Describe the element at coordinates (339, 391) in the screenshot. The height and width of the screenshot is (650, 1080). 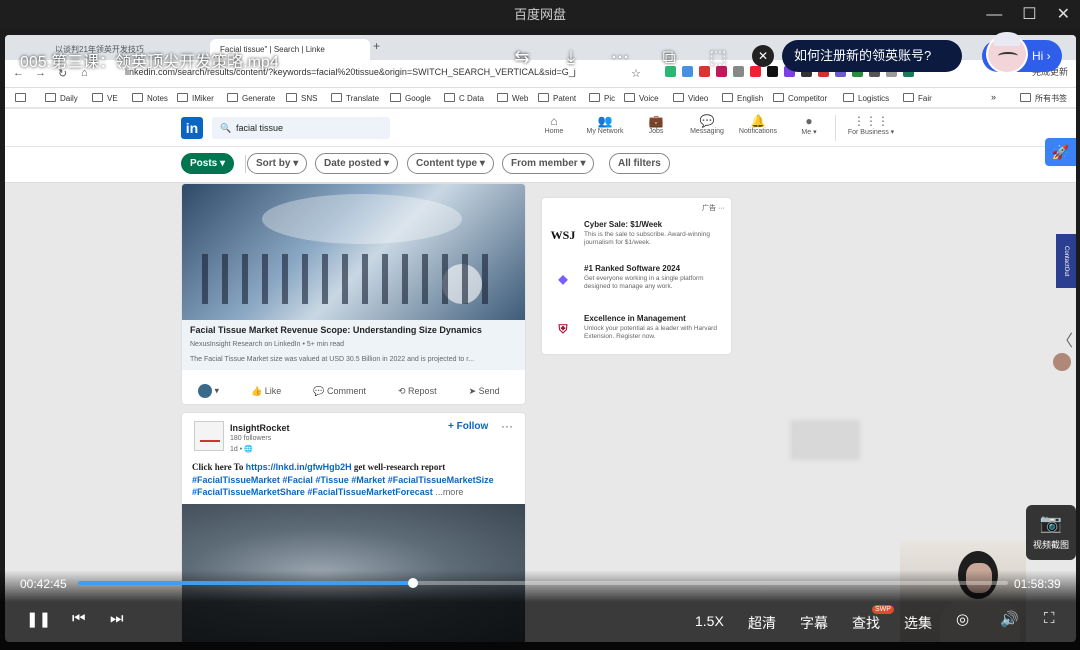
I see `comment-button: 💬 Comment` at that location.